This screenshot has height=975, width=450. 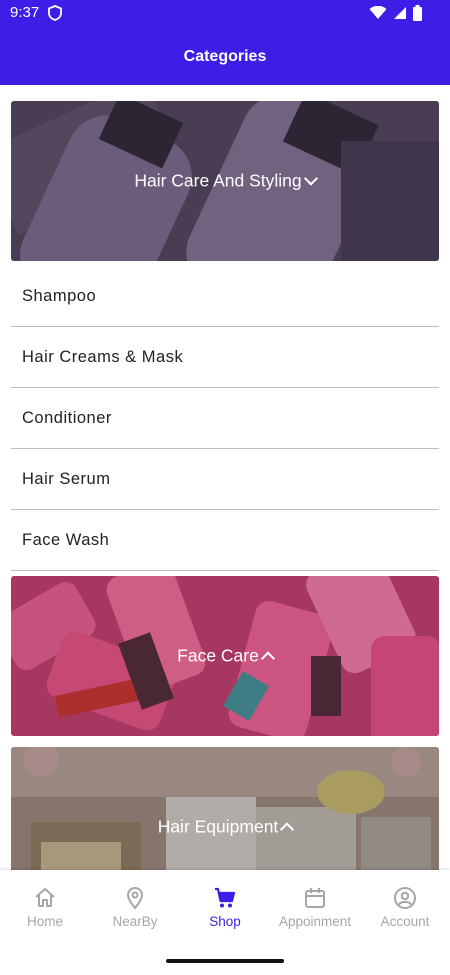 What do you see at coordinates (225, 357) in the screenshot?
I see `subcategory-item-hair-creams: Hair Creams & Mask` at bounding box center [225, 357].